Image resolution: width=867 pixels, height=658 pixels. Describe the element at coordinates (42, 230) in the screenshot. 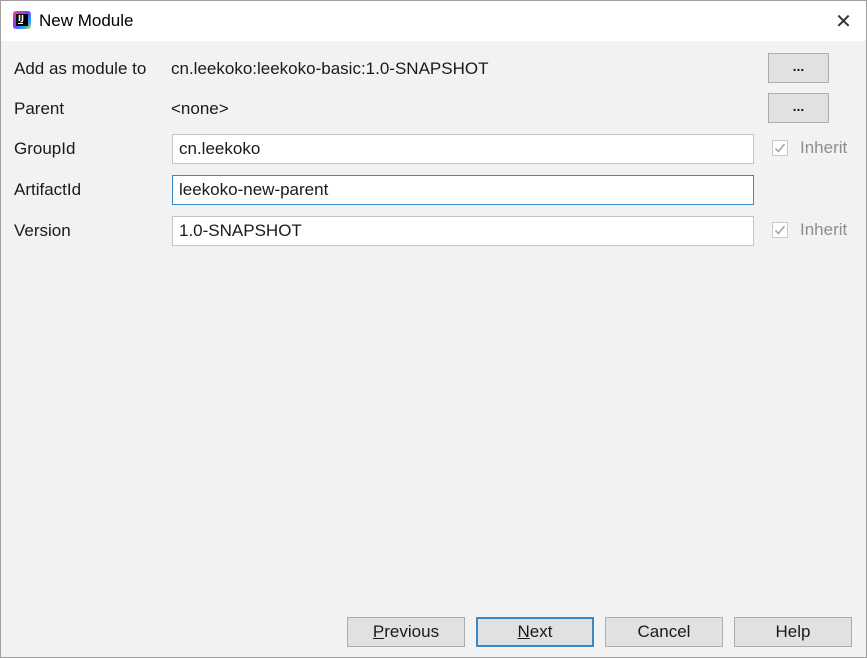

I see `version-label: Version` at that location.